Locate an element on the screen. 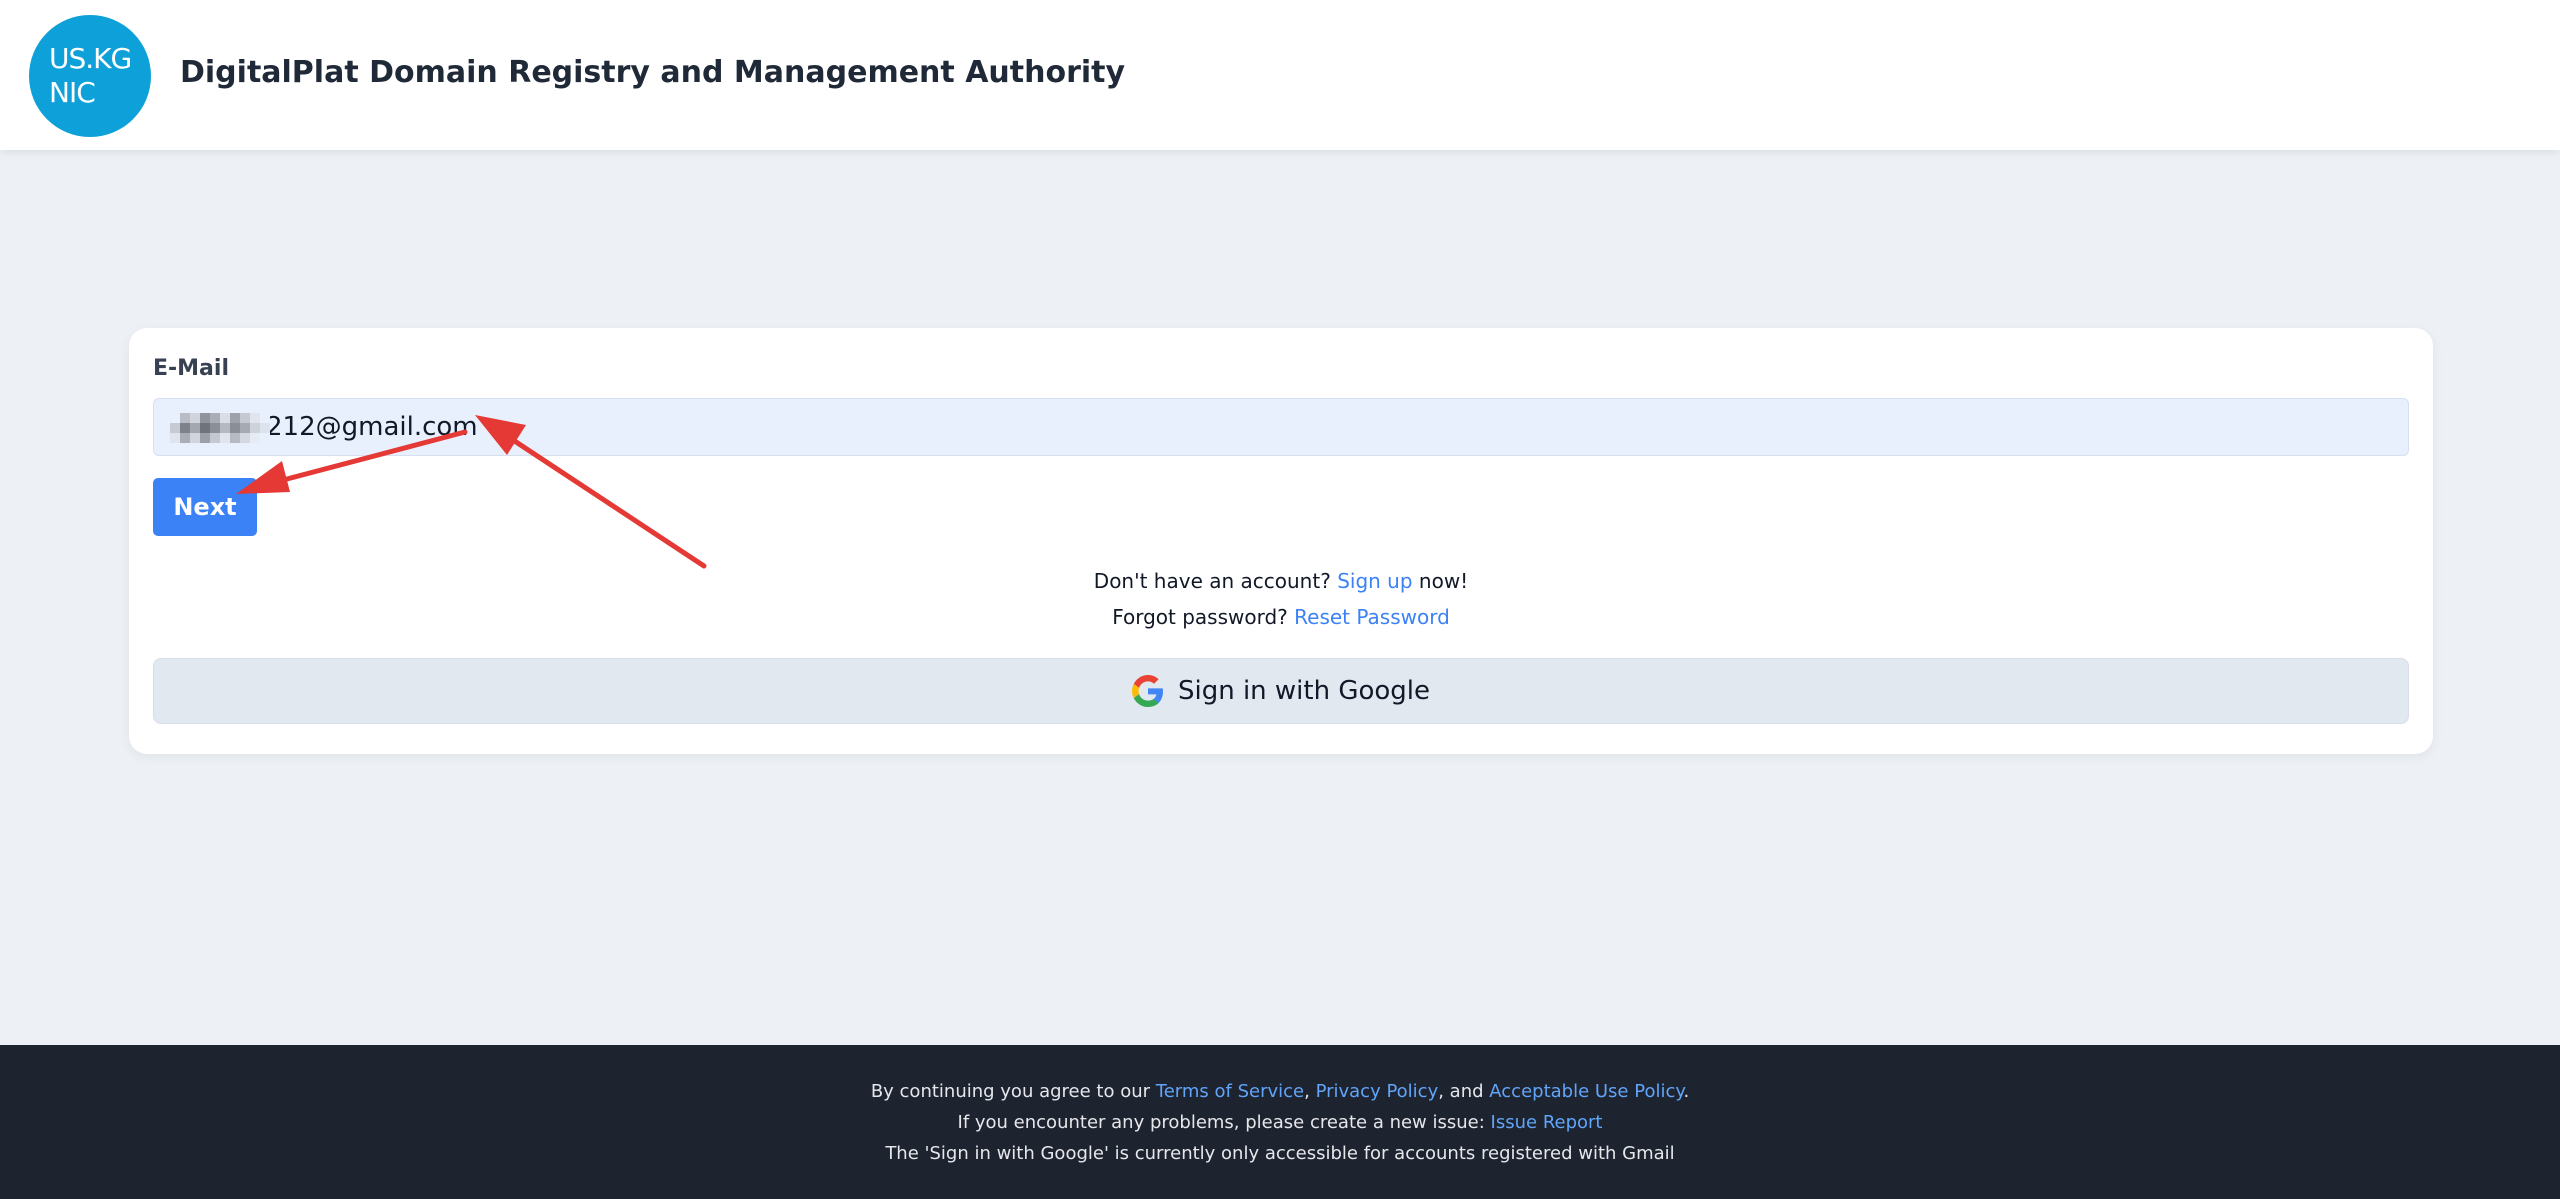  signup-prefix: Don't have an account? is located at coordinates (1212, 581).